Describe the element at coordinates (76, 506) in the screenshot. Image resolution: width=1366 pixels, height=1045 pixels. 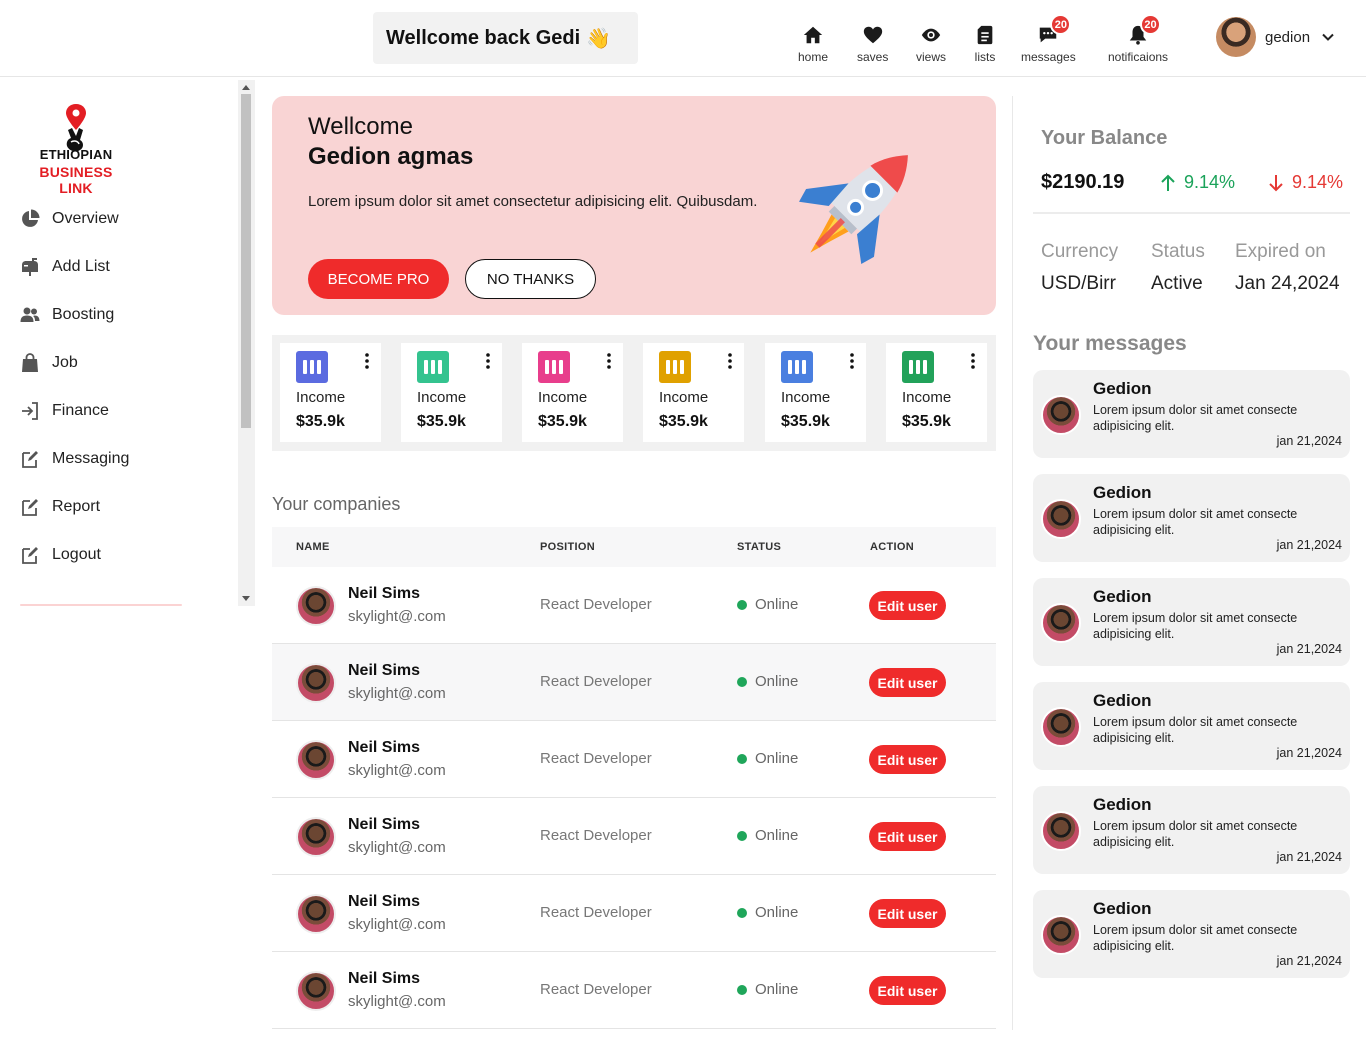
I see `sidebar-item-label: Report` at that location.